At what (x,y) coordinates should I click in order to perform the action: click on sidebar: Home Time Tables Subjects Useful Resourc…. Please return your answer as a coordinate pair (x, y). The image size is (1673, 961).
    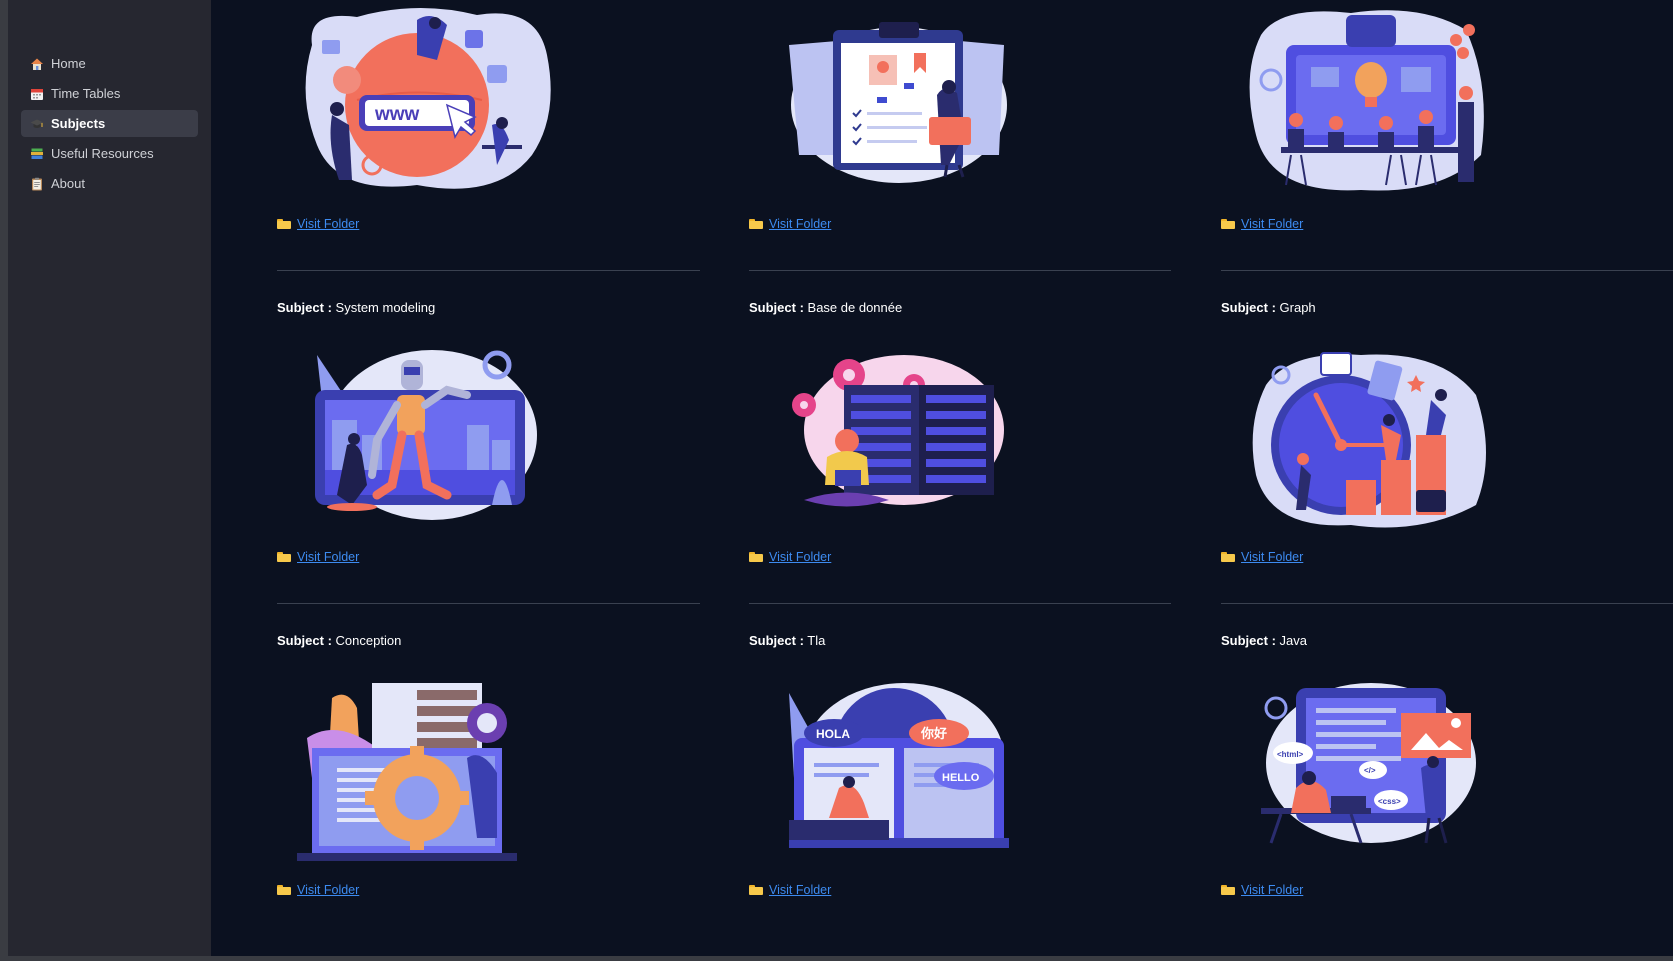
    Looking at the image, I should click on (109, 478).